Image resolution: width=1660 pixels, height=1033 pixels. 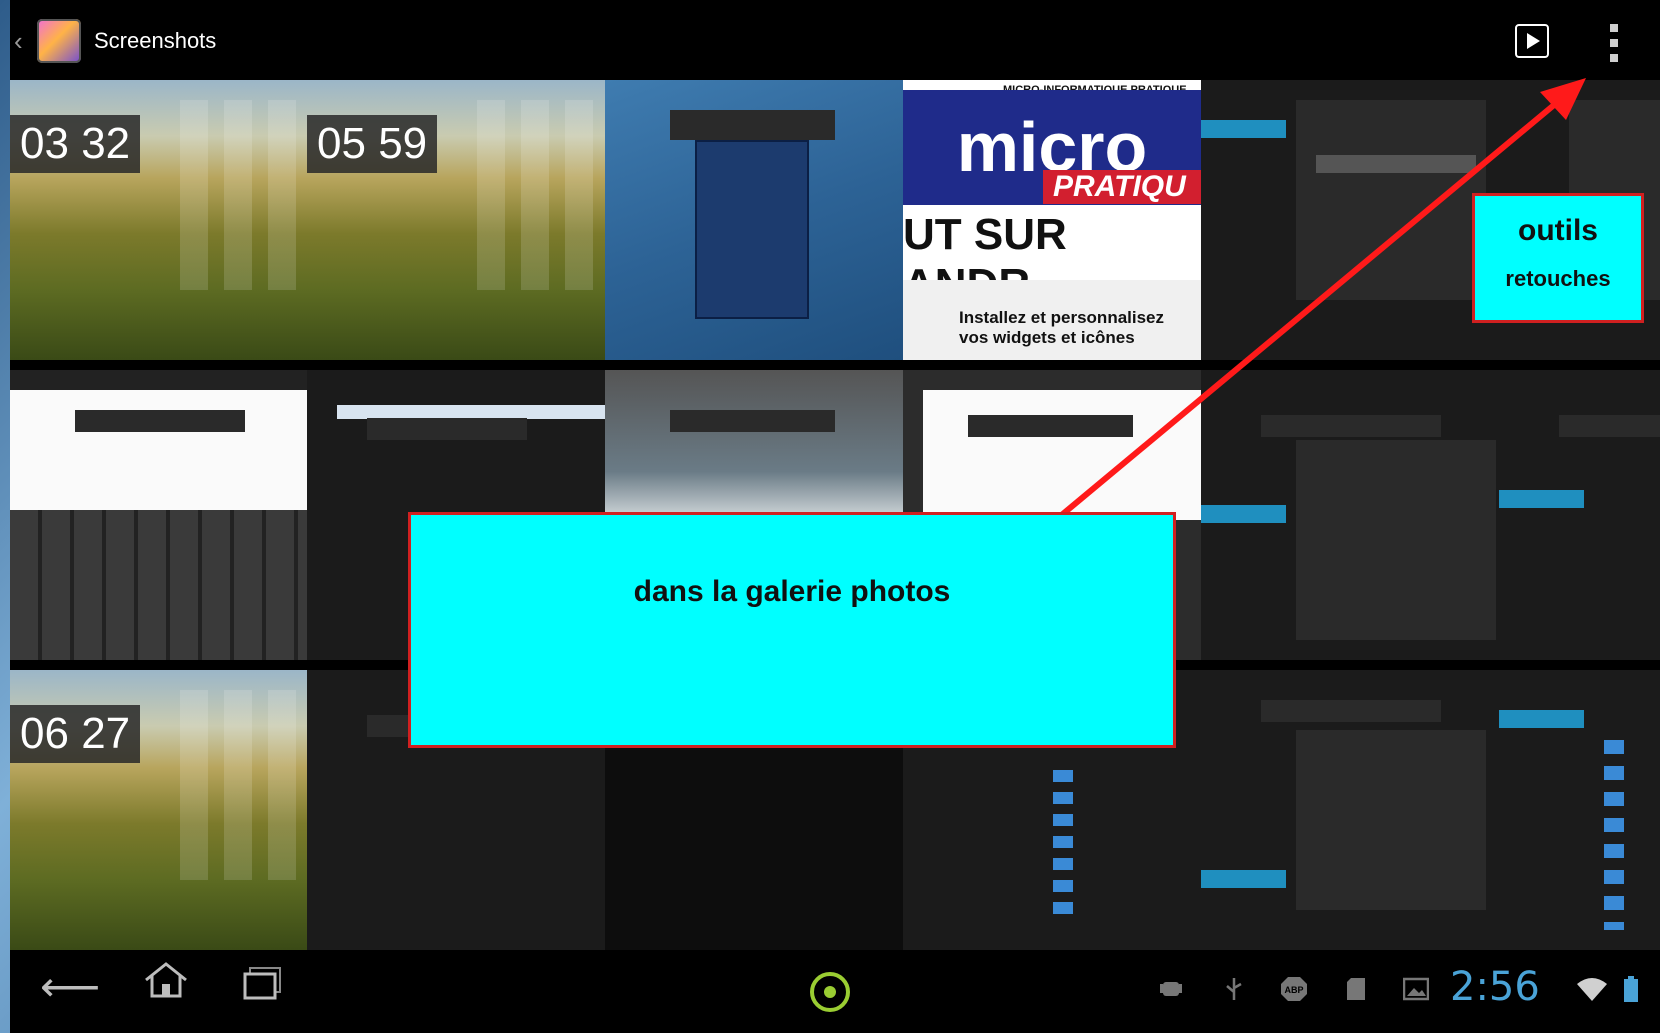 I want to click on callout-gallery: dans la galerie photos, so click(x=792, y=630).